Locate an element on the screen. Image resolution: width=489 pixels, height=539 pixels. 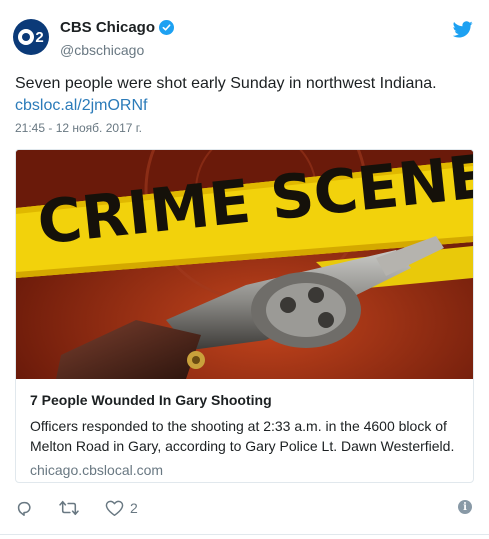
author-handle: @cbschicago is located at coordinates (102, 50).